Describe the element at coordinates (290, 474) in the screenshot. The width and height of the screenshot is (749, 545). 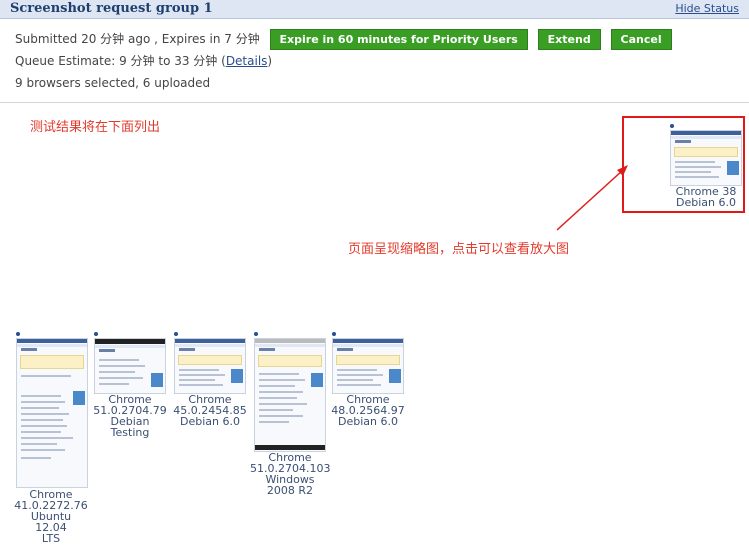
I see `screenshot-caption: Chrome 51.0.2704.103 Windows 2008 R2` at that location.